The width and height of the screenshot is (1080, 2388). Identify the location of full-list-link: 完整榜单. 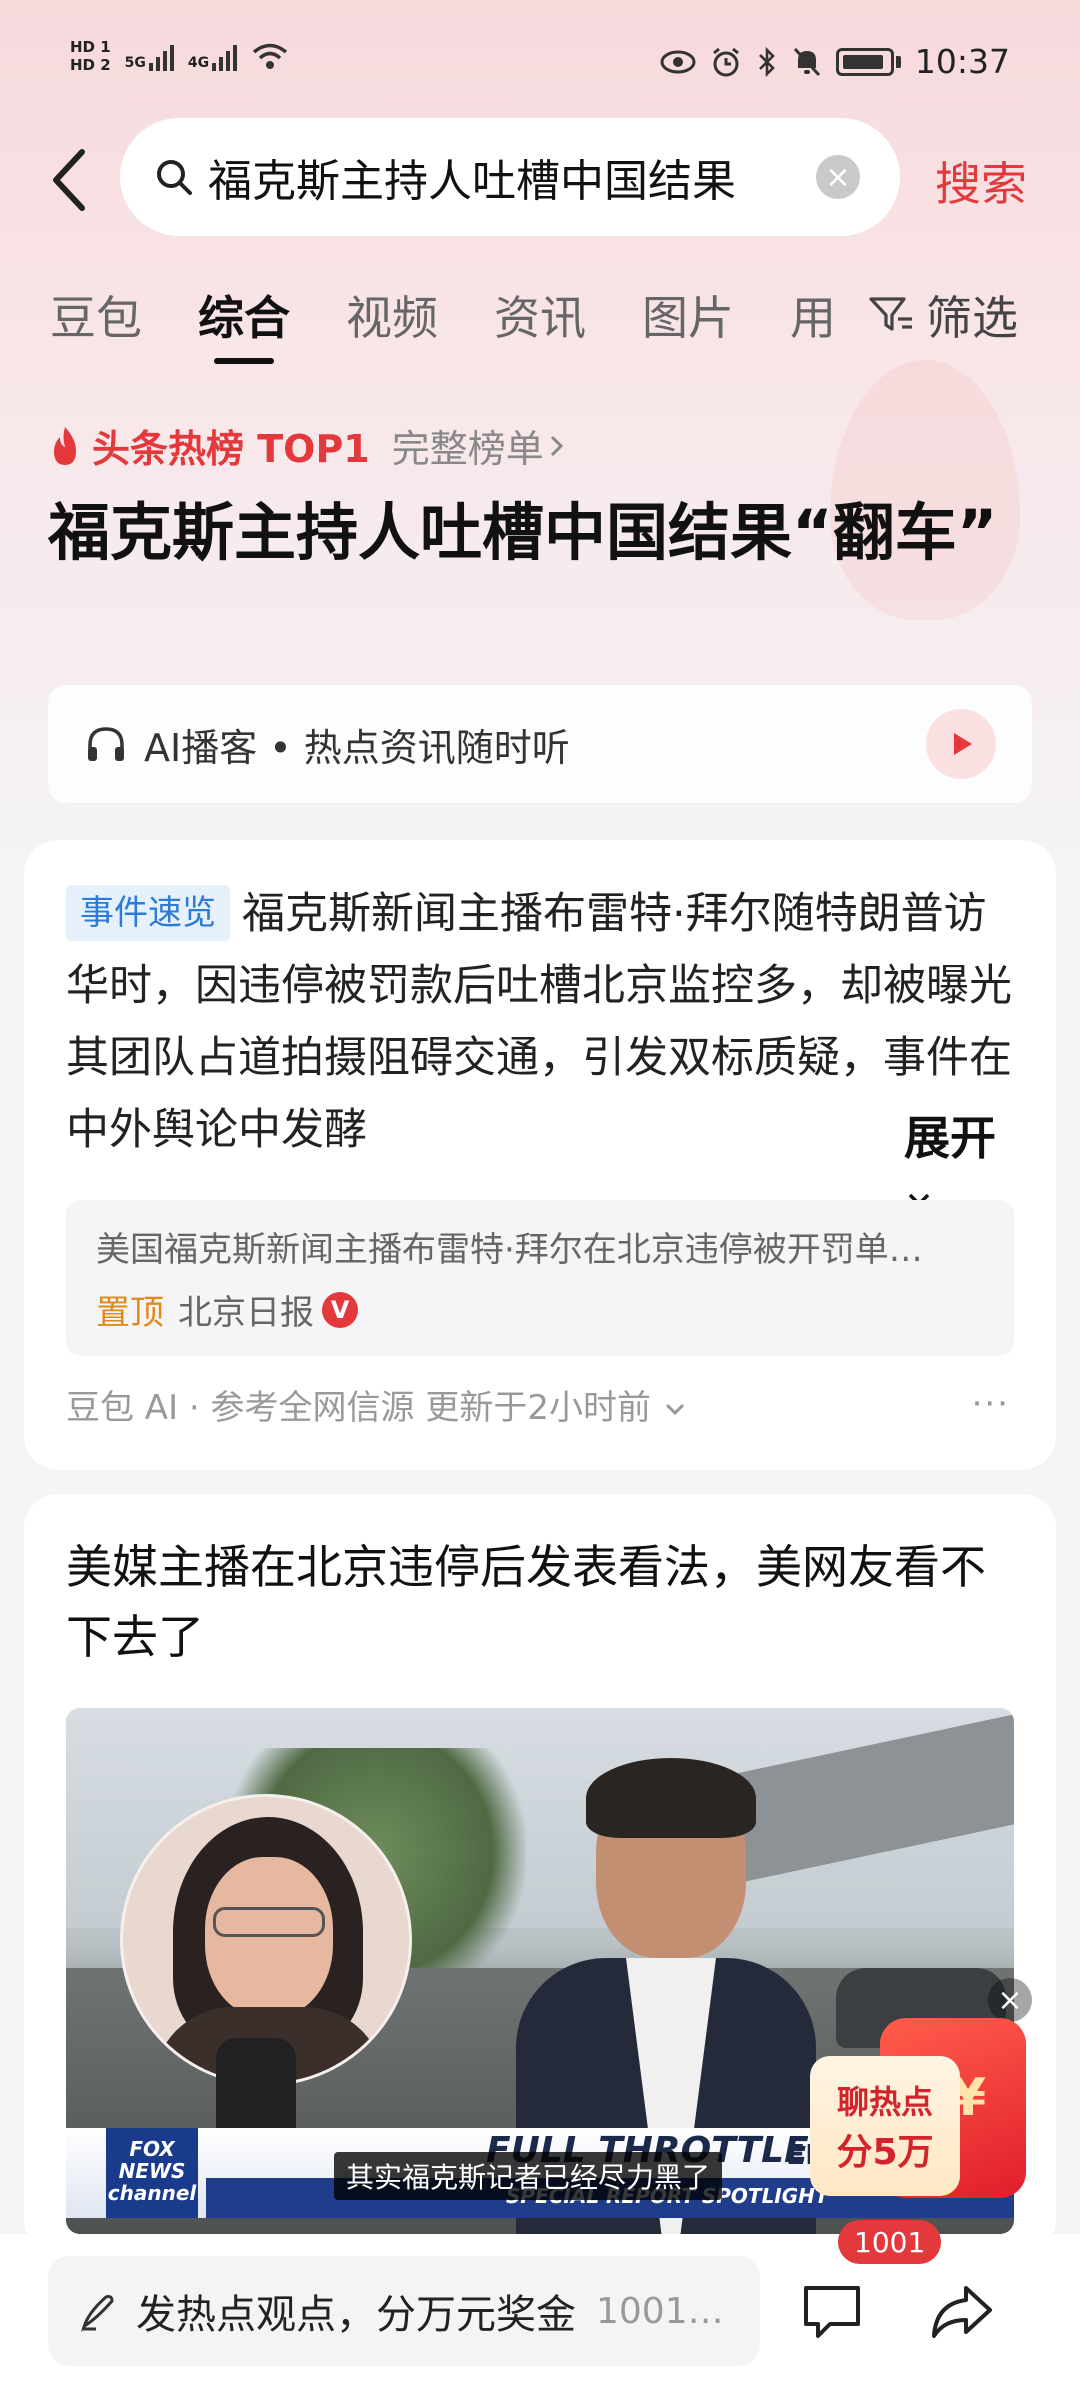
(468, 445).